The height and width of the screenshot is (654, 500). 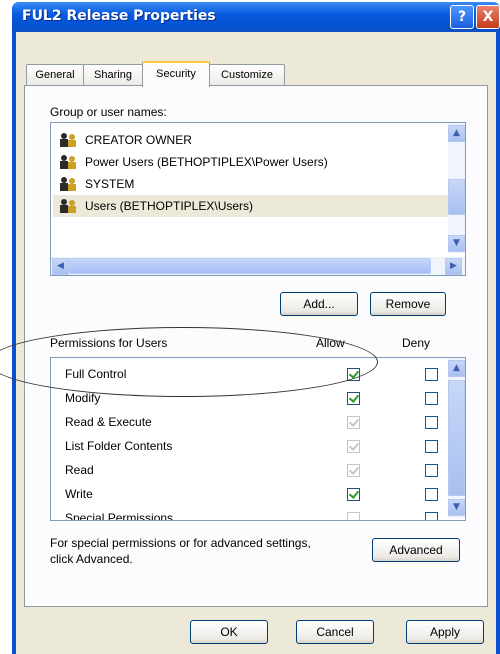 I want to click on user-name: CREATOR OWNER, so click(x=138, y=140).